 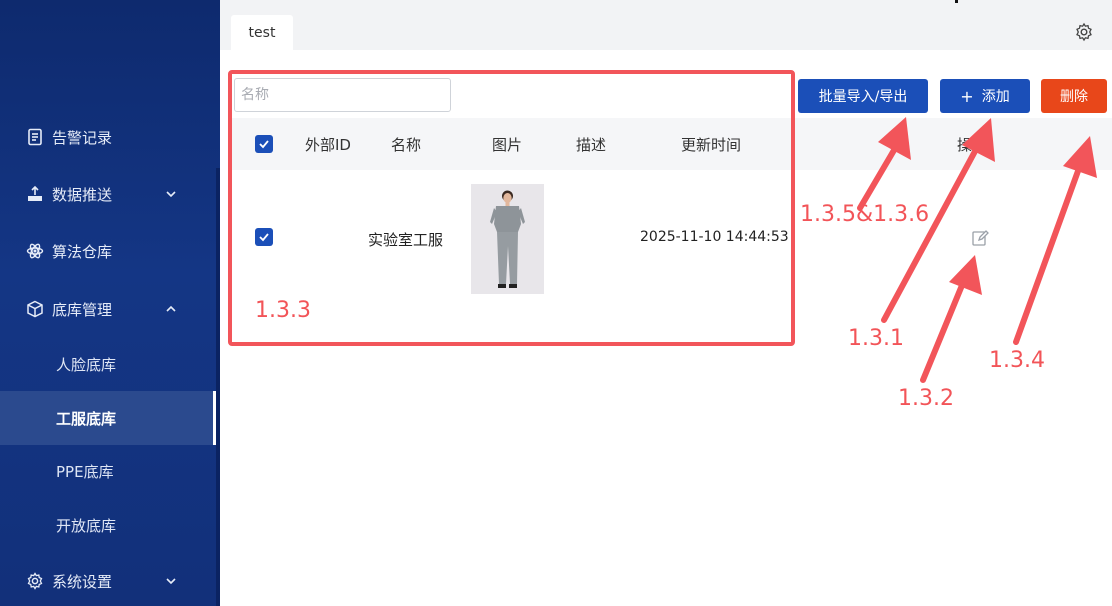 I want to click on sub-item-label: 工服底库, so click(x=86, y=418).